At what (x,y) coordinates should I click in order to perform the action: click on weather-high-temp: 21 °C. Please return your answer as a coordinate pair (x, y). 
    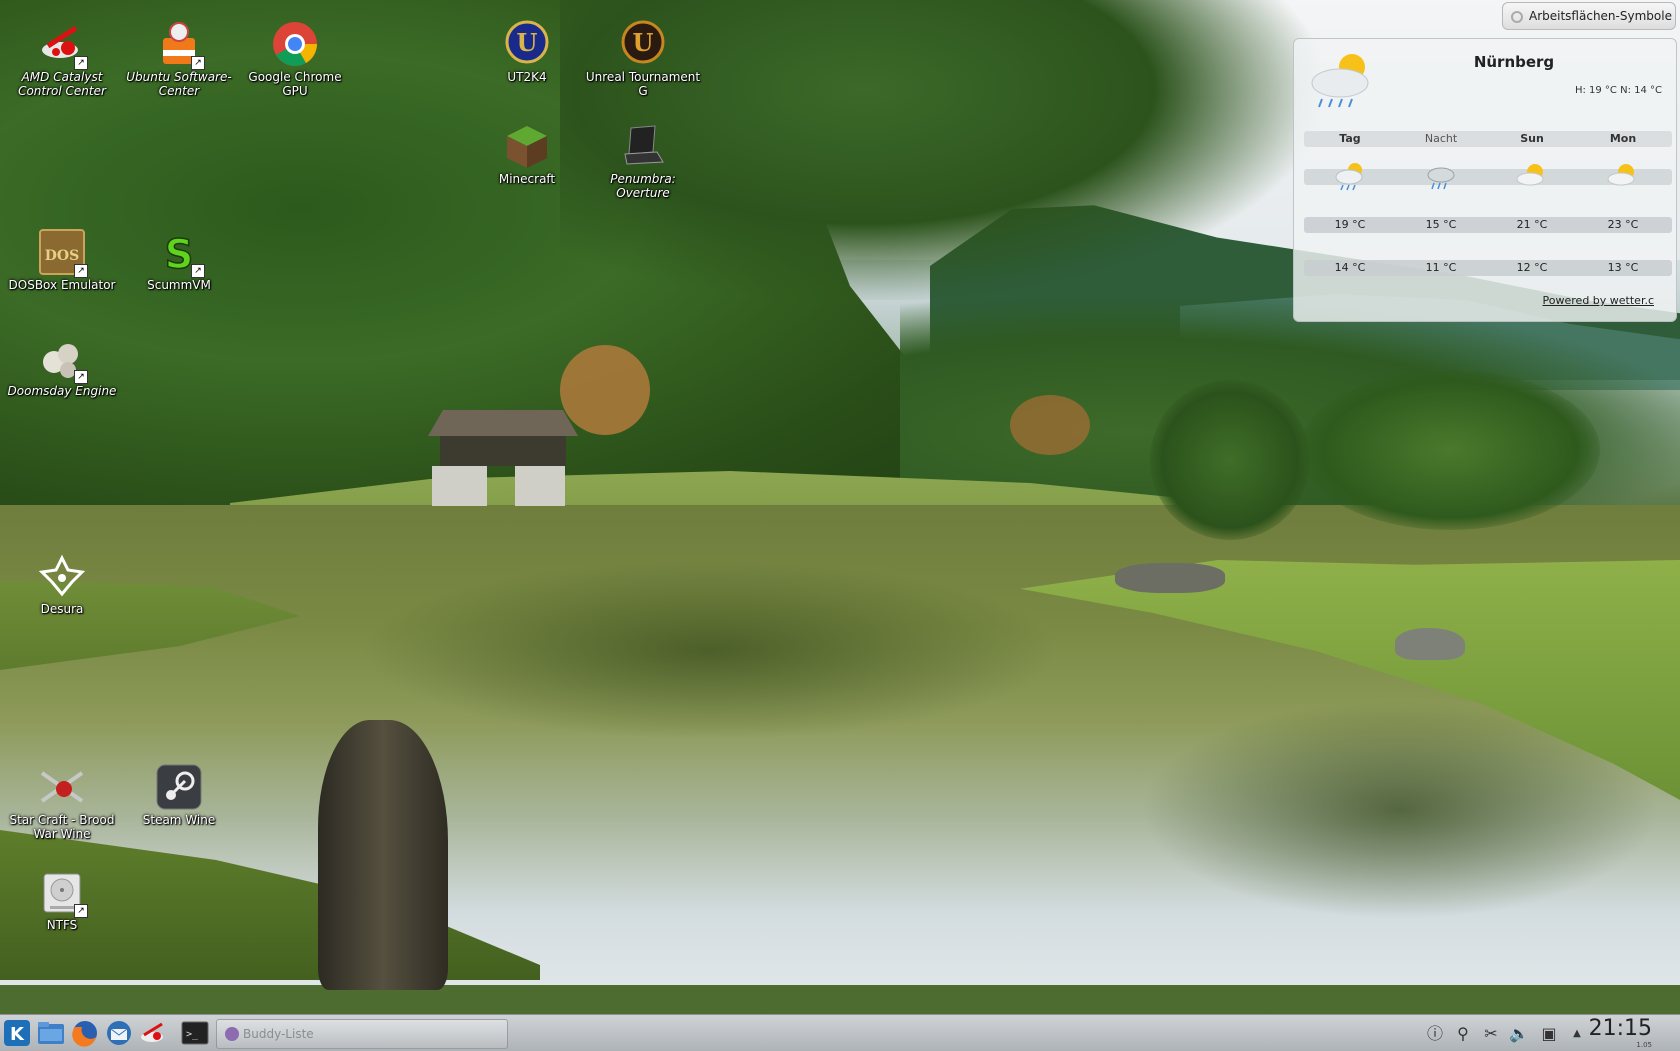
    Looking at the image, I should click on (1532, 224).